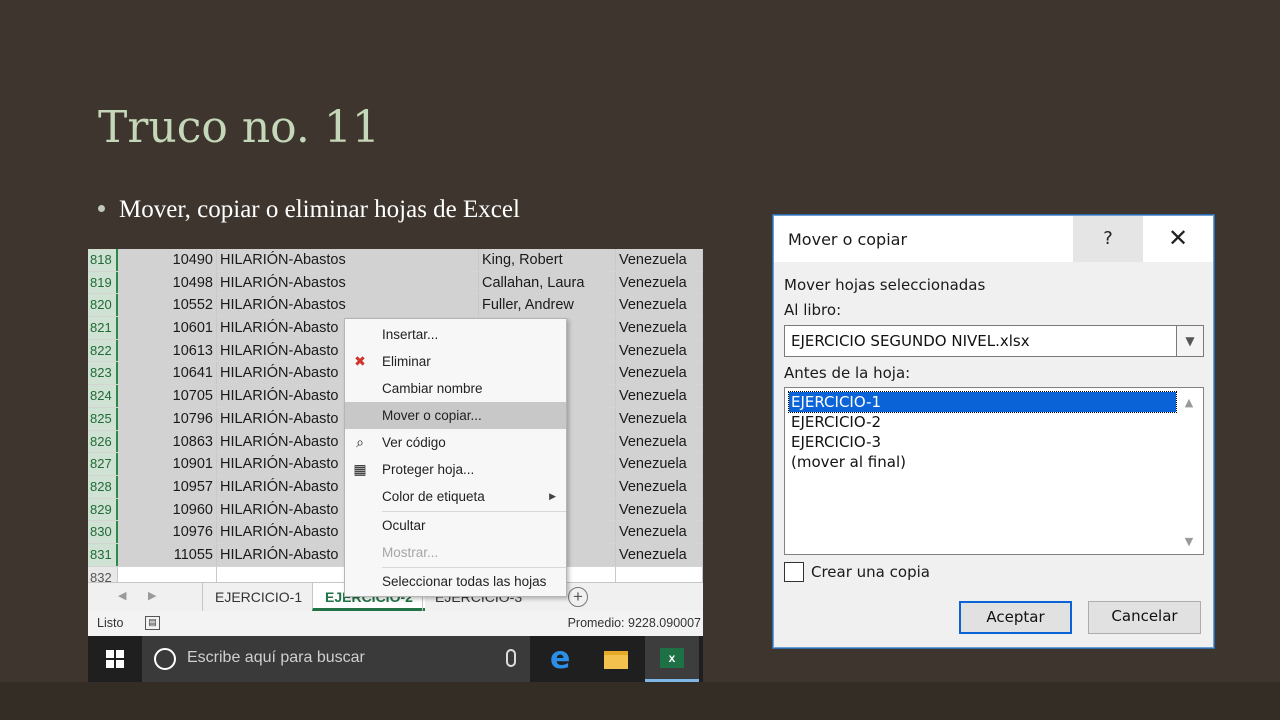 This screenshot has width=1280, height=720. I want to click on cell-order-id: 10613, so click(167, 350).